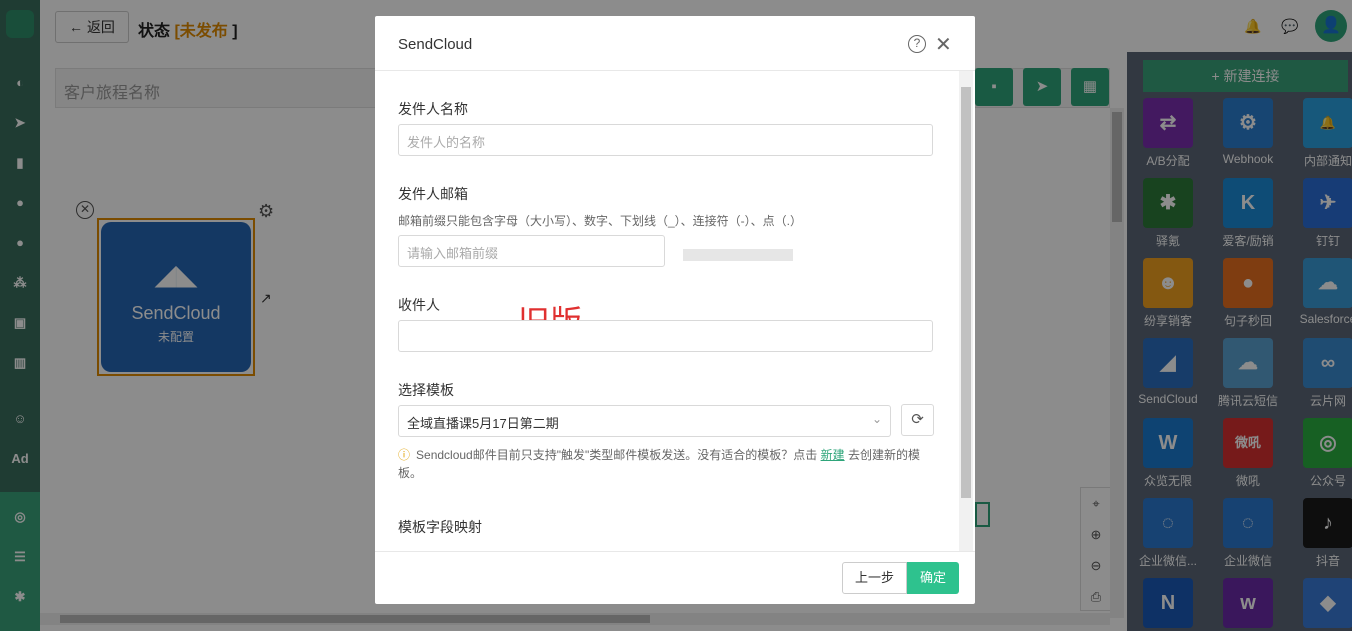  What do you see at coordinates (675, 43) in the screenshot?
I see `modal-title: SendCloud` at bounding box center [675, 43].